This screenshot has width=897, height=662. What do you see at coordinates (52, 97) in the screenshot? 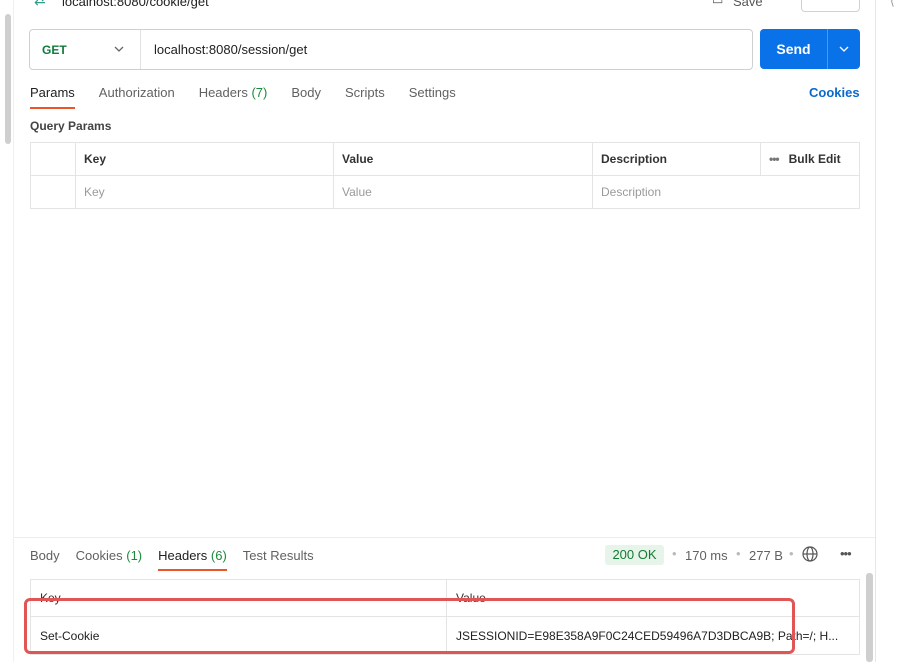
I see `tab-params: Params` at bounding box center [52, 97].